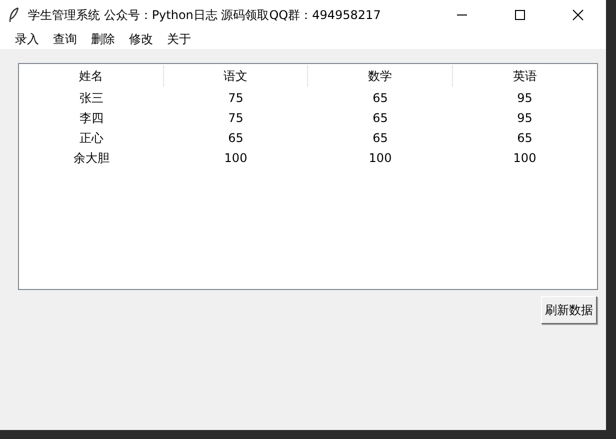 This screenshot has width=616, height=439. Describe the element at coordinates (27, 39) in the screenshot. I see `menu-item: 录入` at that location.